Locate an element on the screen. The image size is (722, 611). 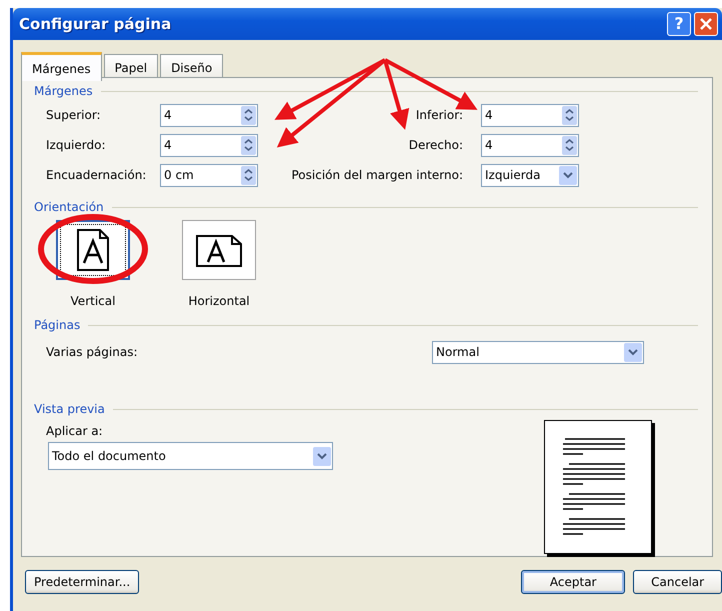
field-label: Posición del margen interno: is located at coordinates (377, 175).